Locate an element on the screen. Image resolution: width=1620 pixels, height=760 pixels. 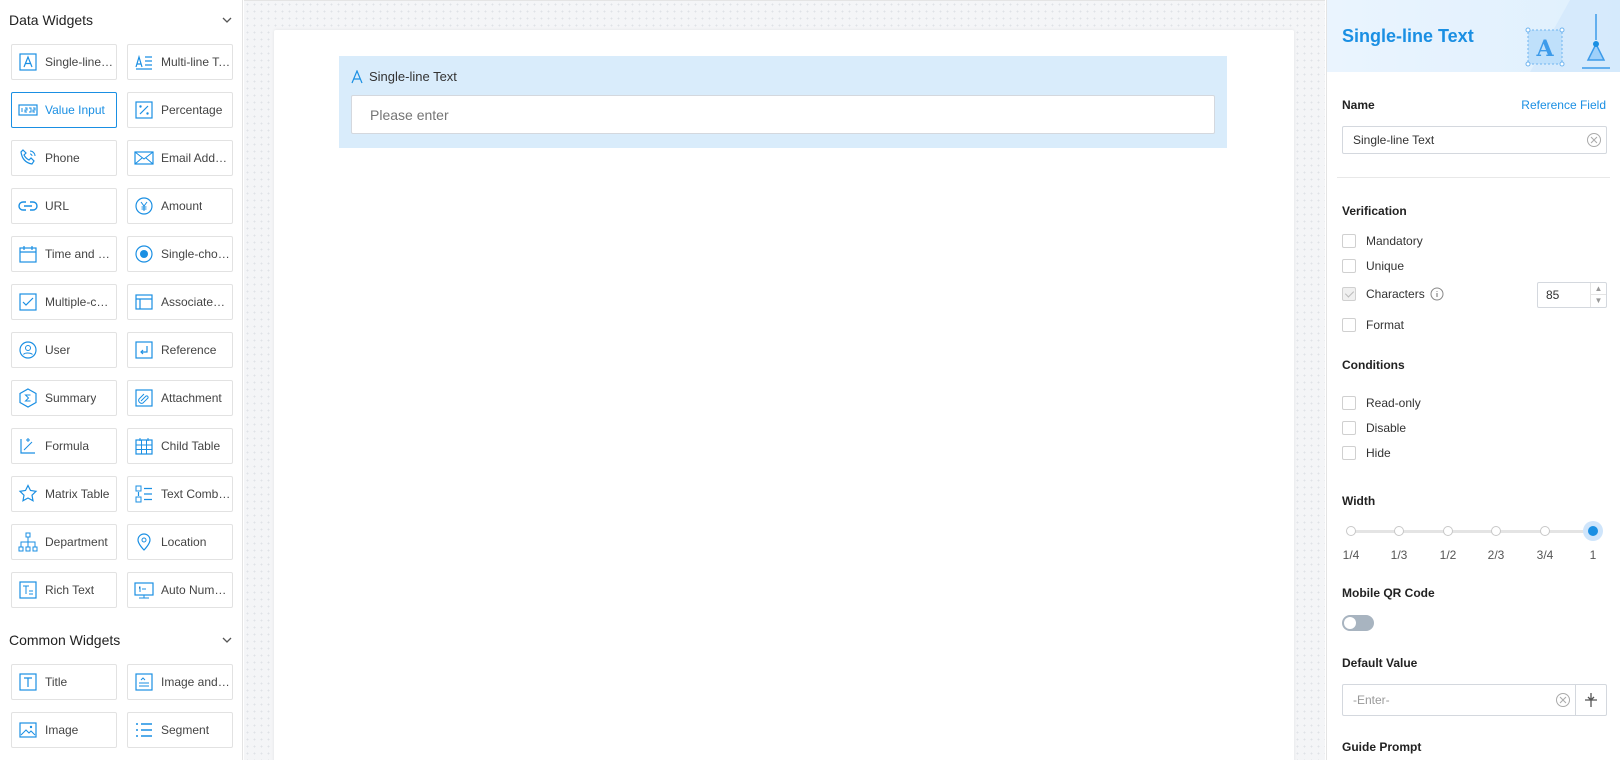
widget-multi-line-text: Multi-line Text is located at coordinates (180, 62).